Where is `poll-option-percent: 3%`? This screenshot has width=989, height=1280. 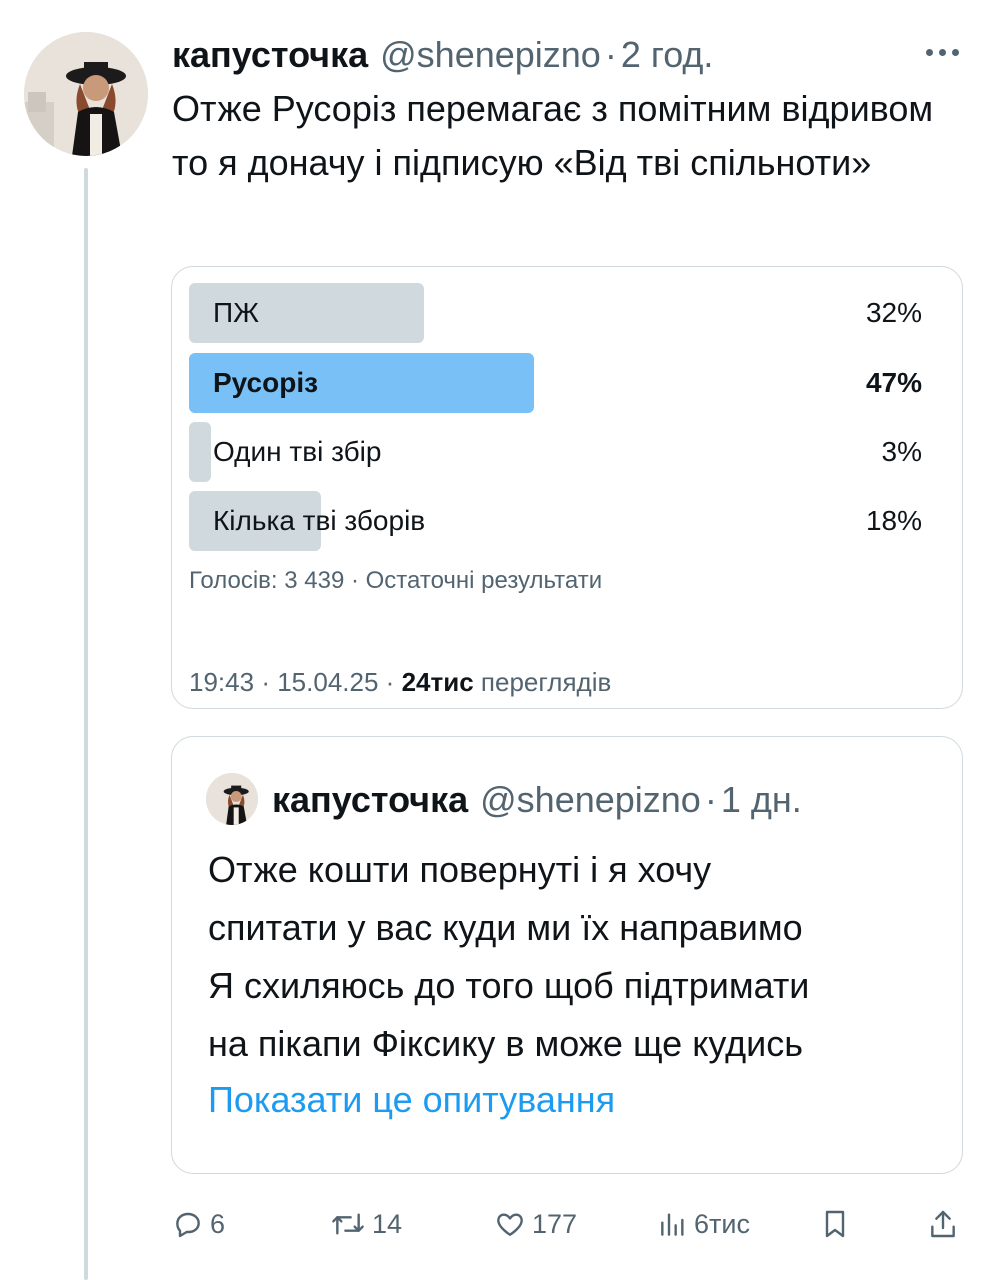
poll-option-percent: 3% is located at coordinates (901, 451).